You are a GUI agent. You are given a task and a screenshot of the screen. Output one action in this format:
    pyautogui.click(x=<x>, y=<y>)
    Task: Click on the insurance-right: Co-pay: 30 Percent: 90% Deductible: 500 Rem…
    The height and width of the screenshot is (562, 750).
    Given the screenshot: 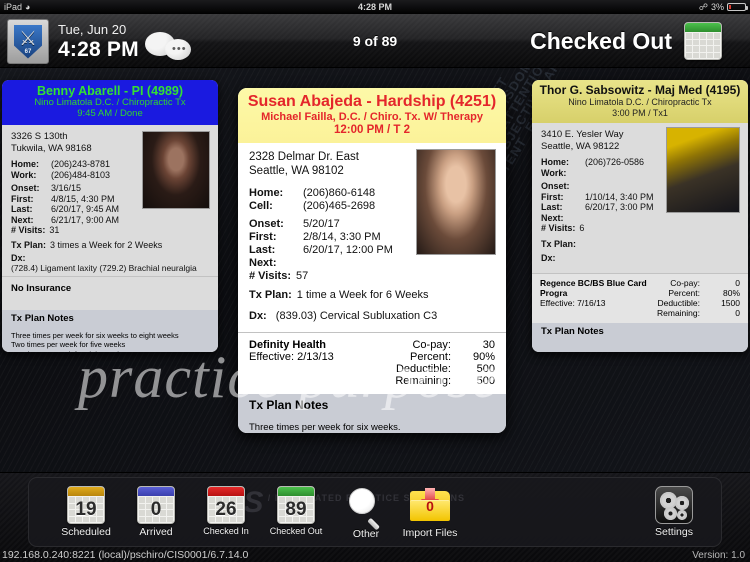 What is the action you would take?
    pyautogui.click(x=445, y=363)
    